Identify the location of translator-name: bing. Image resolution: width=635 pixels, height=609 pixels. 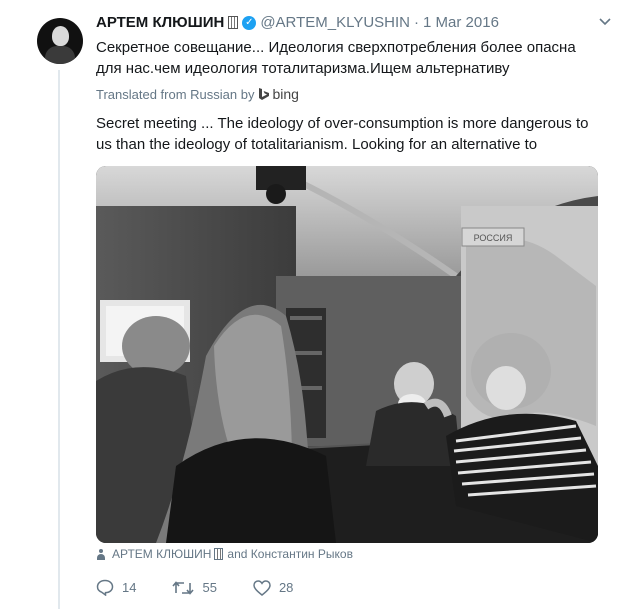
(285, 94).